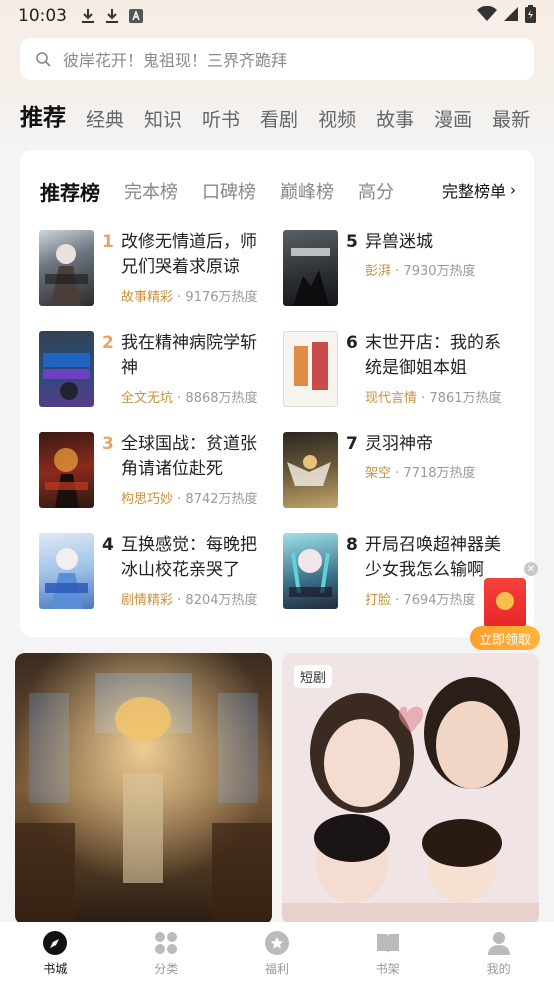 Image resolution: width=554 pixels, height=984 pixels. What do you see at coordinates (376, 191) in the screenshot?
I see `ranking-tab-high-score: 高分` at bounding box center [376, 191].